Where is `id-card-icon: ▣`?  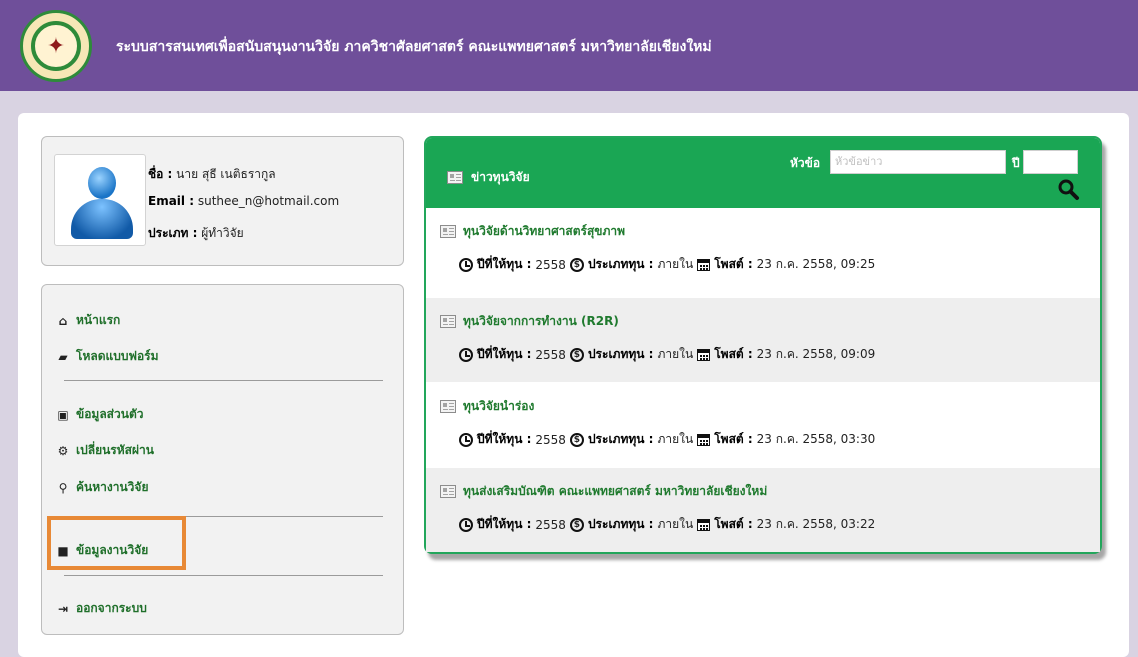
id-card-icon: ▣ is located at coordinates (63, 414).